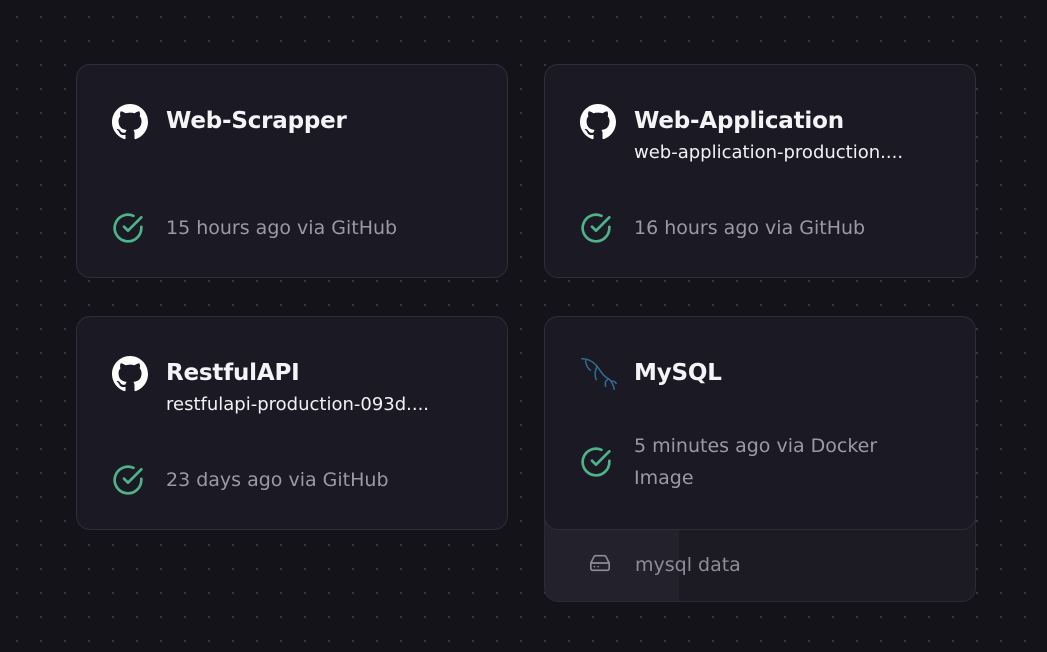  Describe the element at coordinates (282, 228) in the screenshot. I see `deploy-status: 15 hours ago via GitHub` at that location.